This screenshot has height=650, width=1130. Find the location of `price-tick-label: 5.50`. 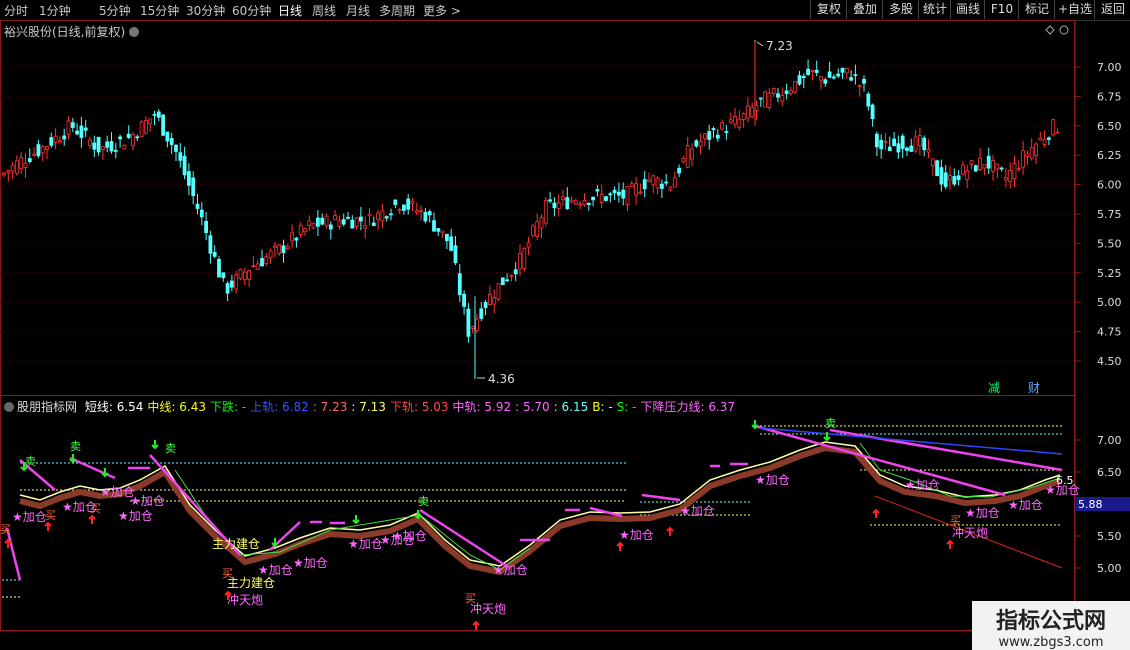

price-tick-label: 5.50 is located at coordinates (1109, 243).